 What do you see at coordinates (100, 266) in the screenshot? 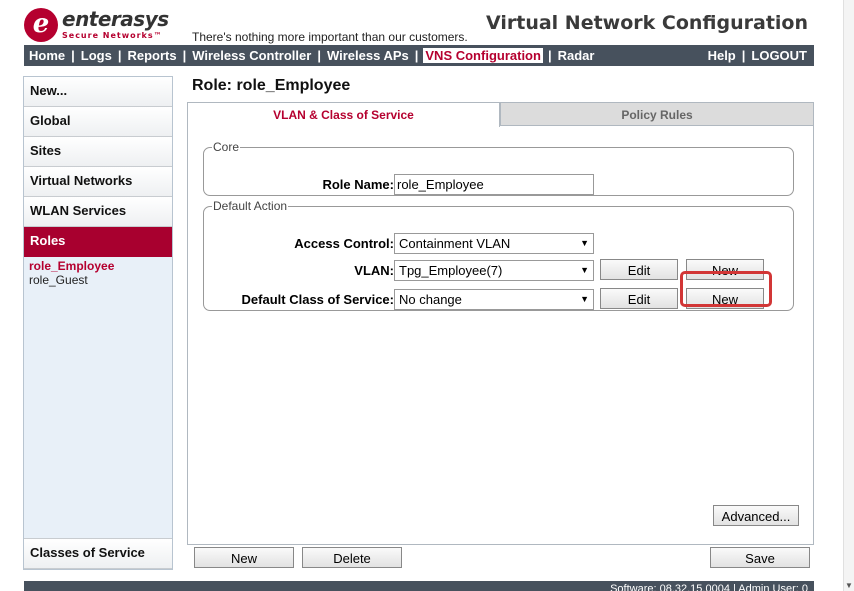
I see `role-item-employee: role_Employee` at bounding box center [100, 266].